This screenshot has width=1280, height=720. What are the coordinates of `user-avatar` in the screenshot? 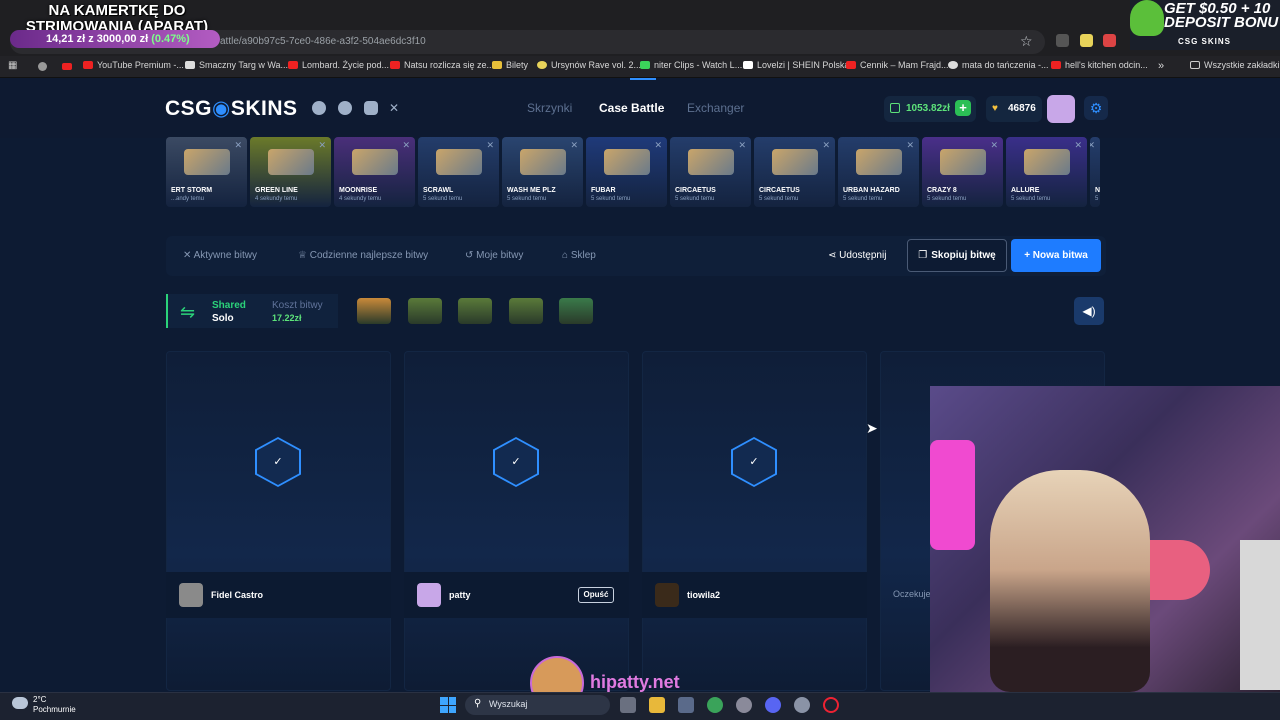 It's located at (1061, 109).